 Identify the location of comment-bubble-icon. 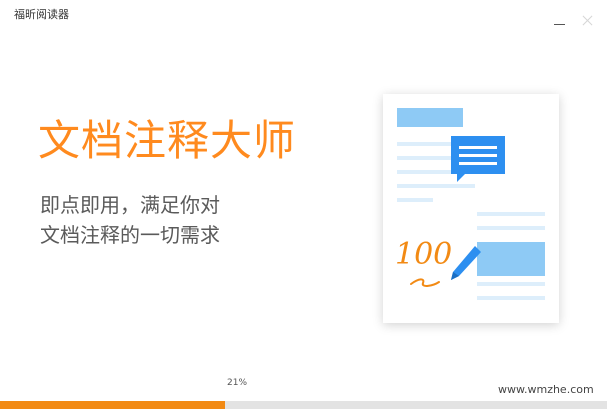
(478, 159).